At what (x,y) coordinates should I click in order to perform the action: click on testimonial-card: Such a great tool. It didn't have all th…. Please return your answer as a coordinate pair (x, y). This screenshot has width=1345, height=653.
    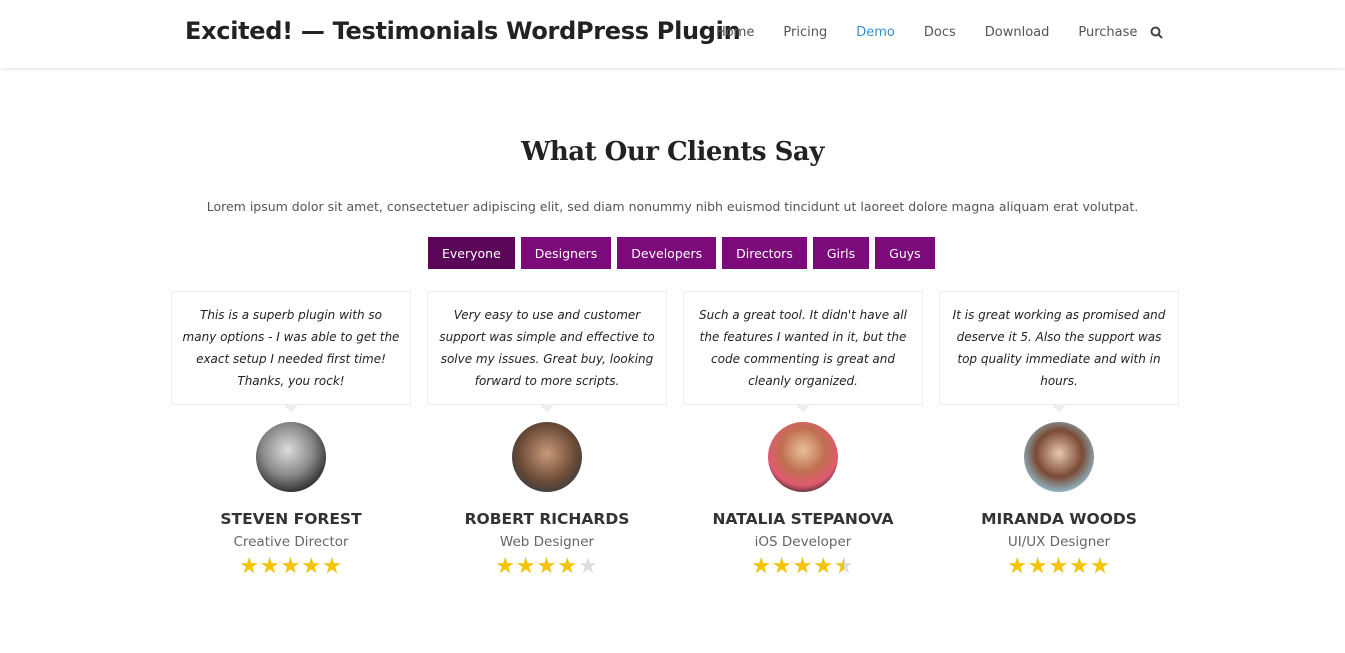
    Looking at the image, I should click on (803, 435).